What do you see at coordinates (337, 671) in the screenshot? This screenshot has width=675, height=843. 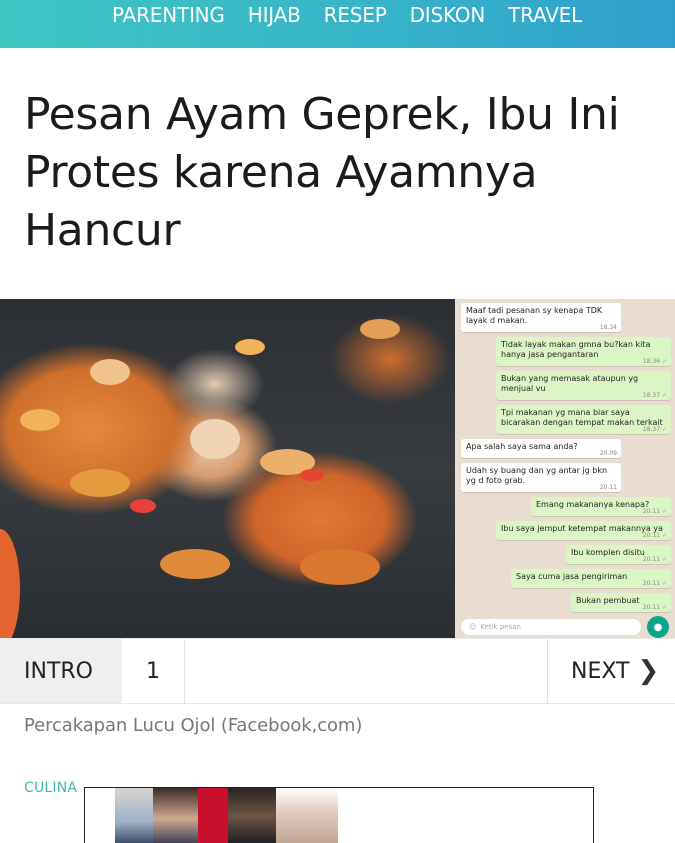 I see `article-pager: INTRO 1 NEXT ❯` at bounding box center [337, 671].